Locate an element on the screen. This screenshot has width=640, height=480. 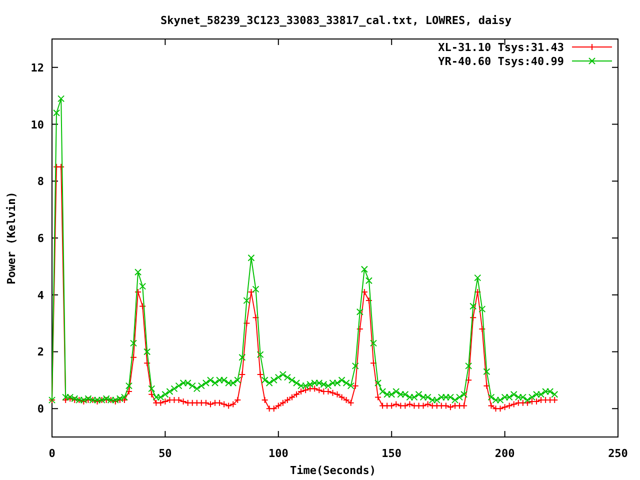
y-tick-label: 6 is located at coordinates (40, 238).